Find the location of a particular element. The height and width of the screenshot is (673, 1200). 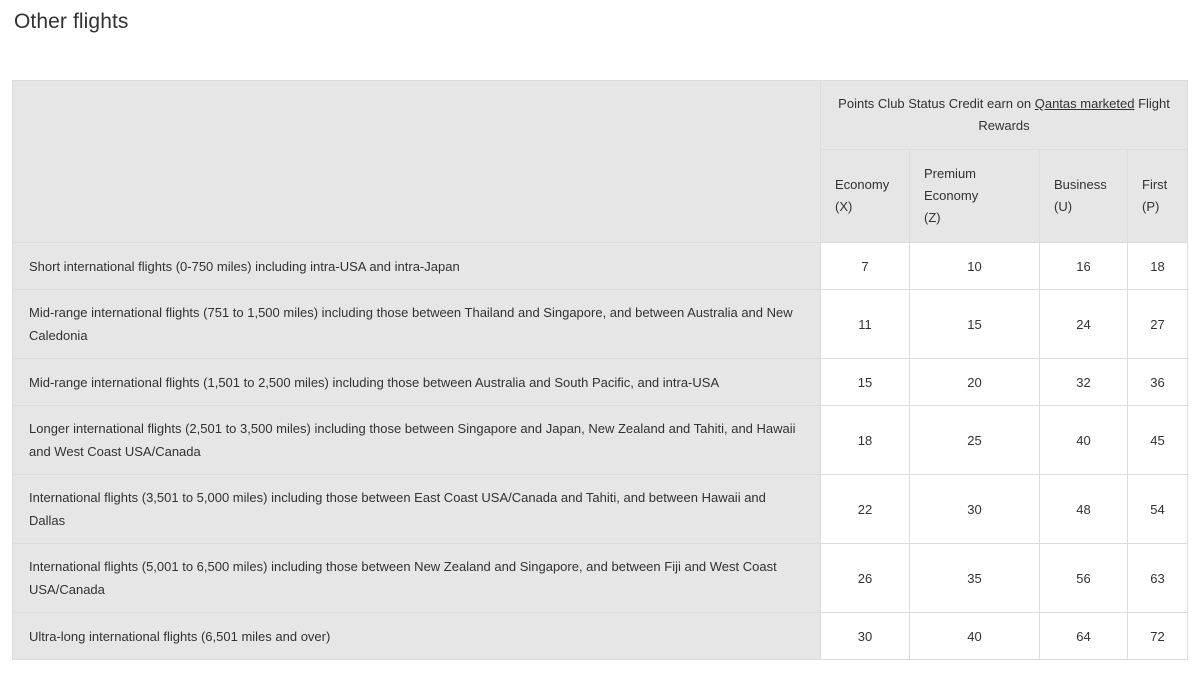

economy-credit: 26 is located at coordinates (865, 578).